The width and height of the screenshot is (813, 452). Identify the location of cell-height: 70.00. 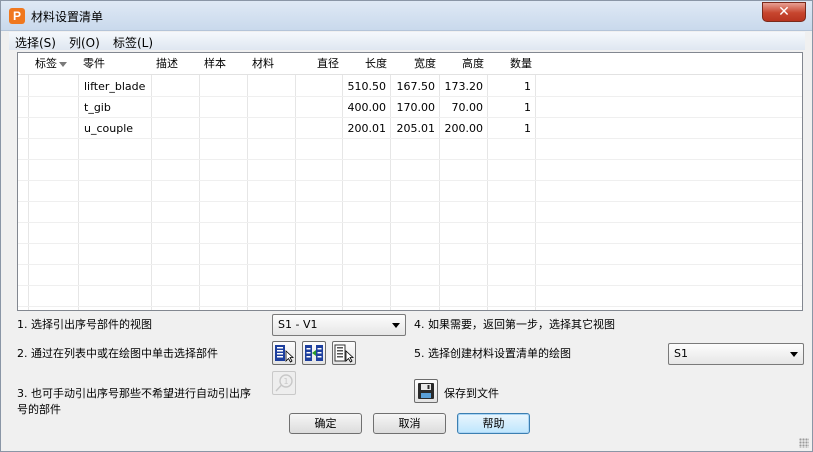
(467, 107).